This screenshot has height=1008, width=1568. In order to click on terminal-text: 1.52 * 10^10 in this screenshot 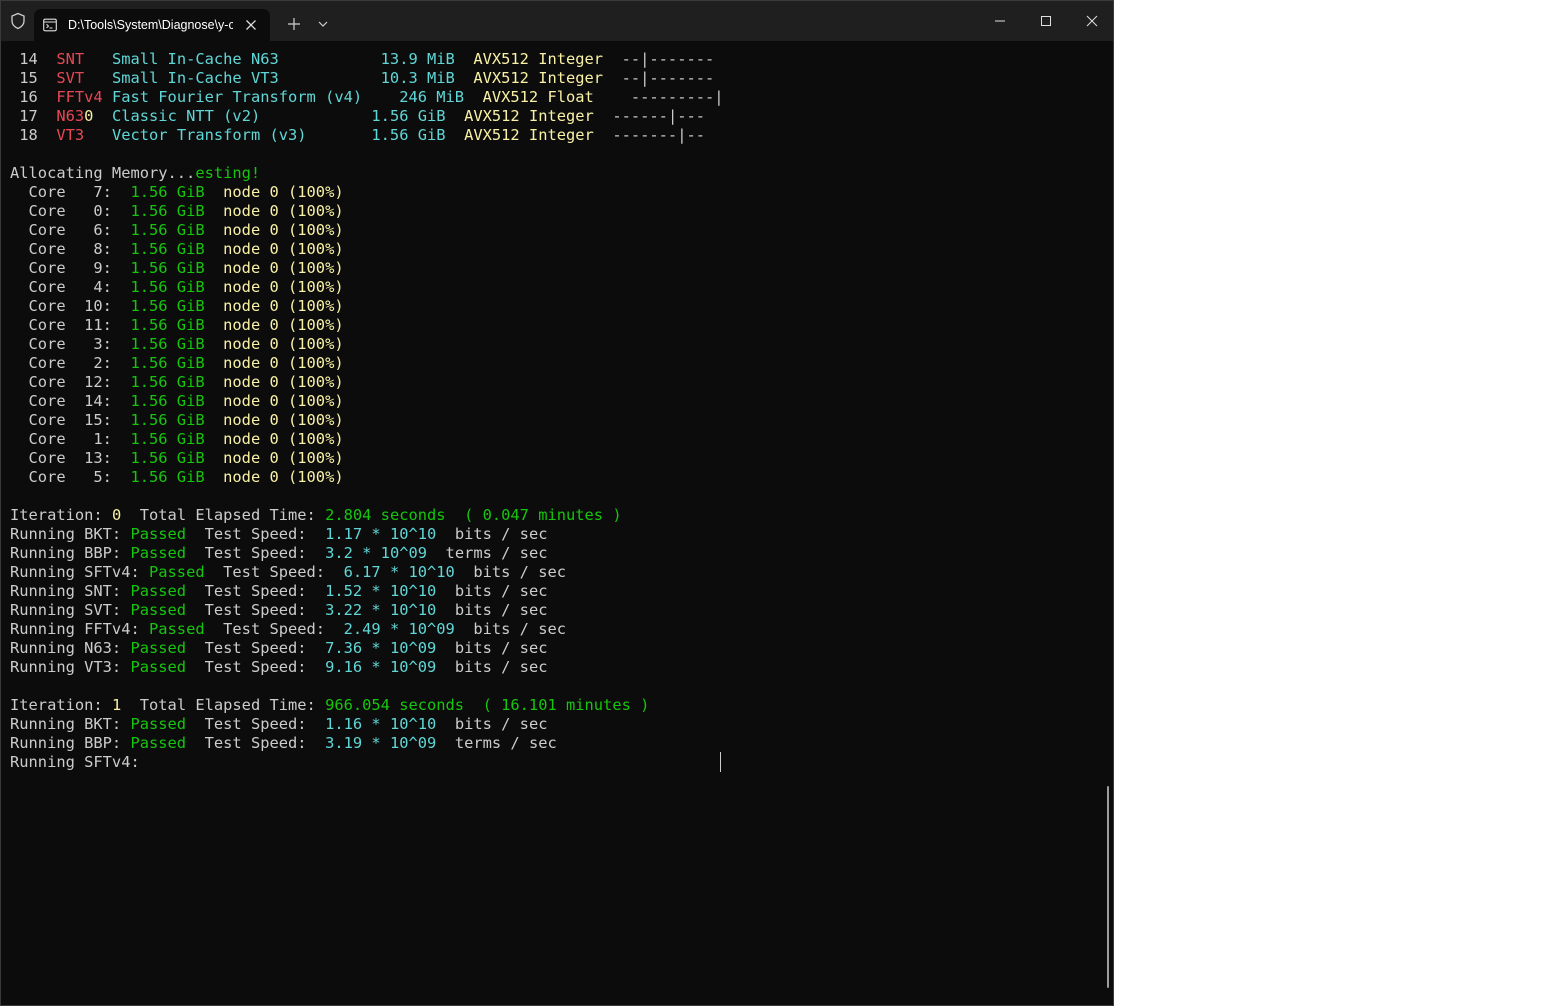, I will do `click(381, 591)`.